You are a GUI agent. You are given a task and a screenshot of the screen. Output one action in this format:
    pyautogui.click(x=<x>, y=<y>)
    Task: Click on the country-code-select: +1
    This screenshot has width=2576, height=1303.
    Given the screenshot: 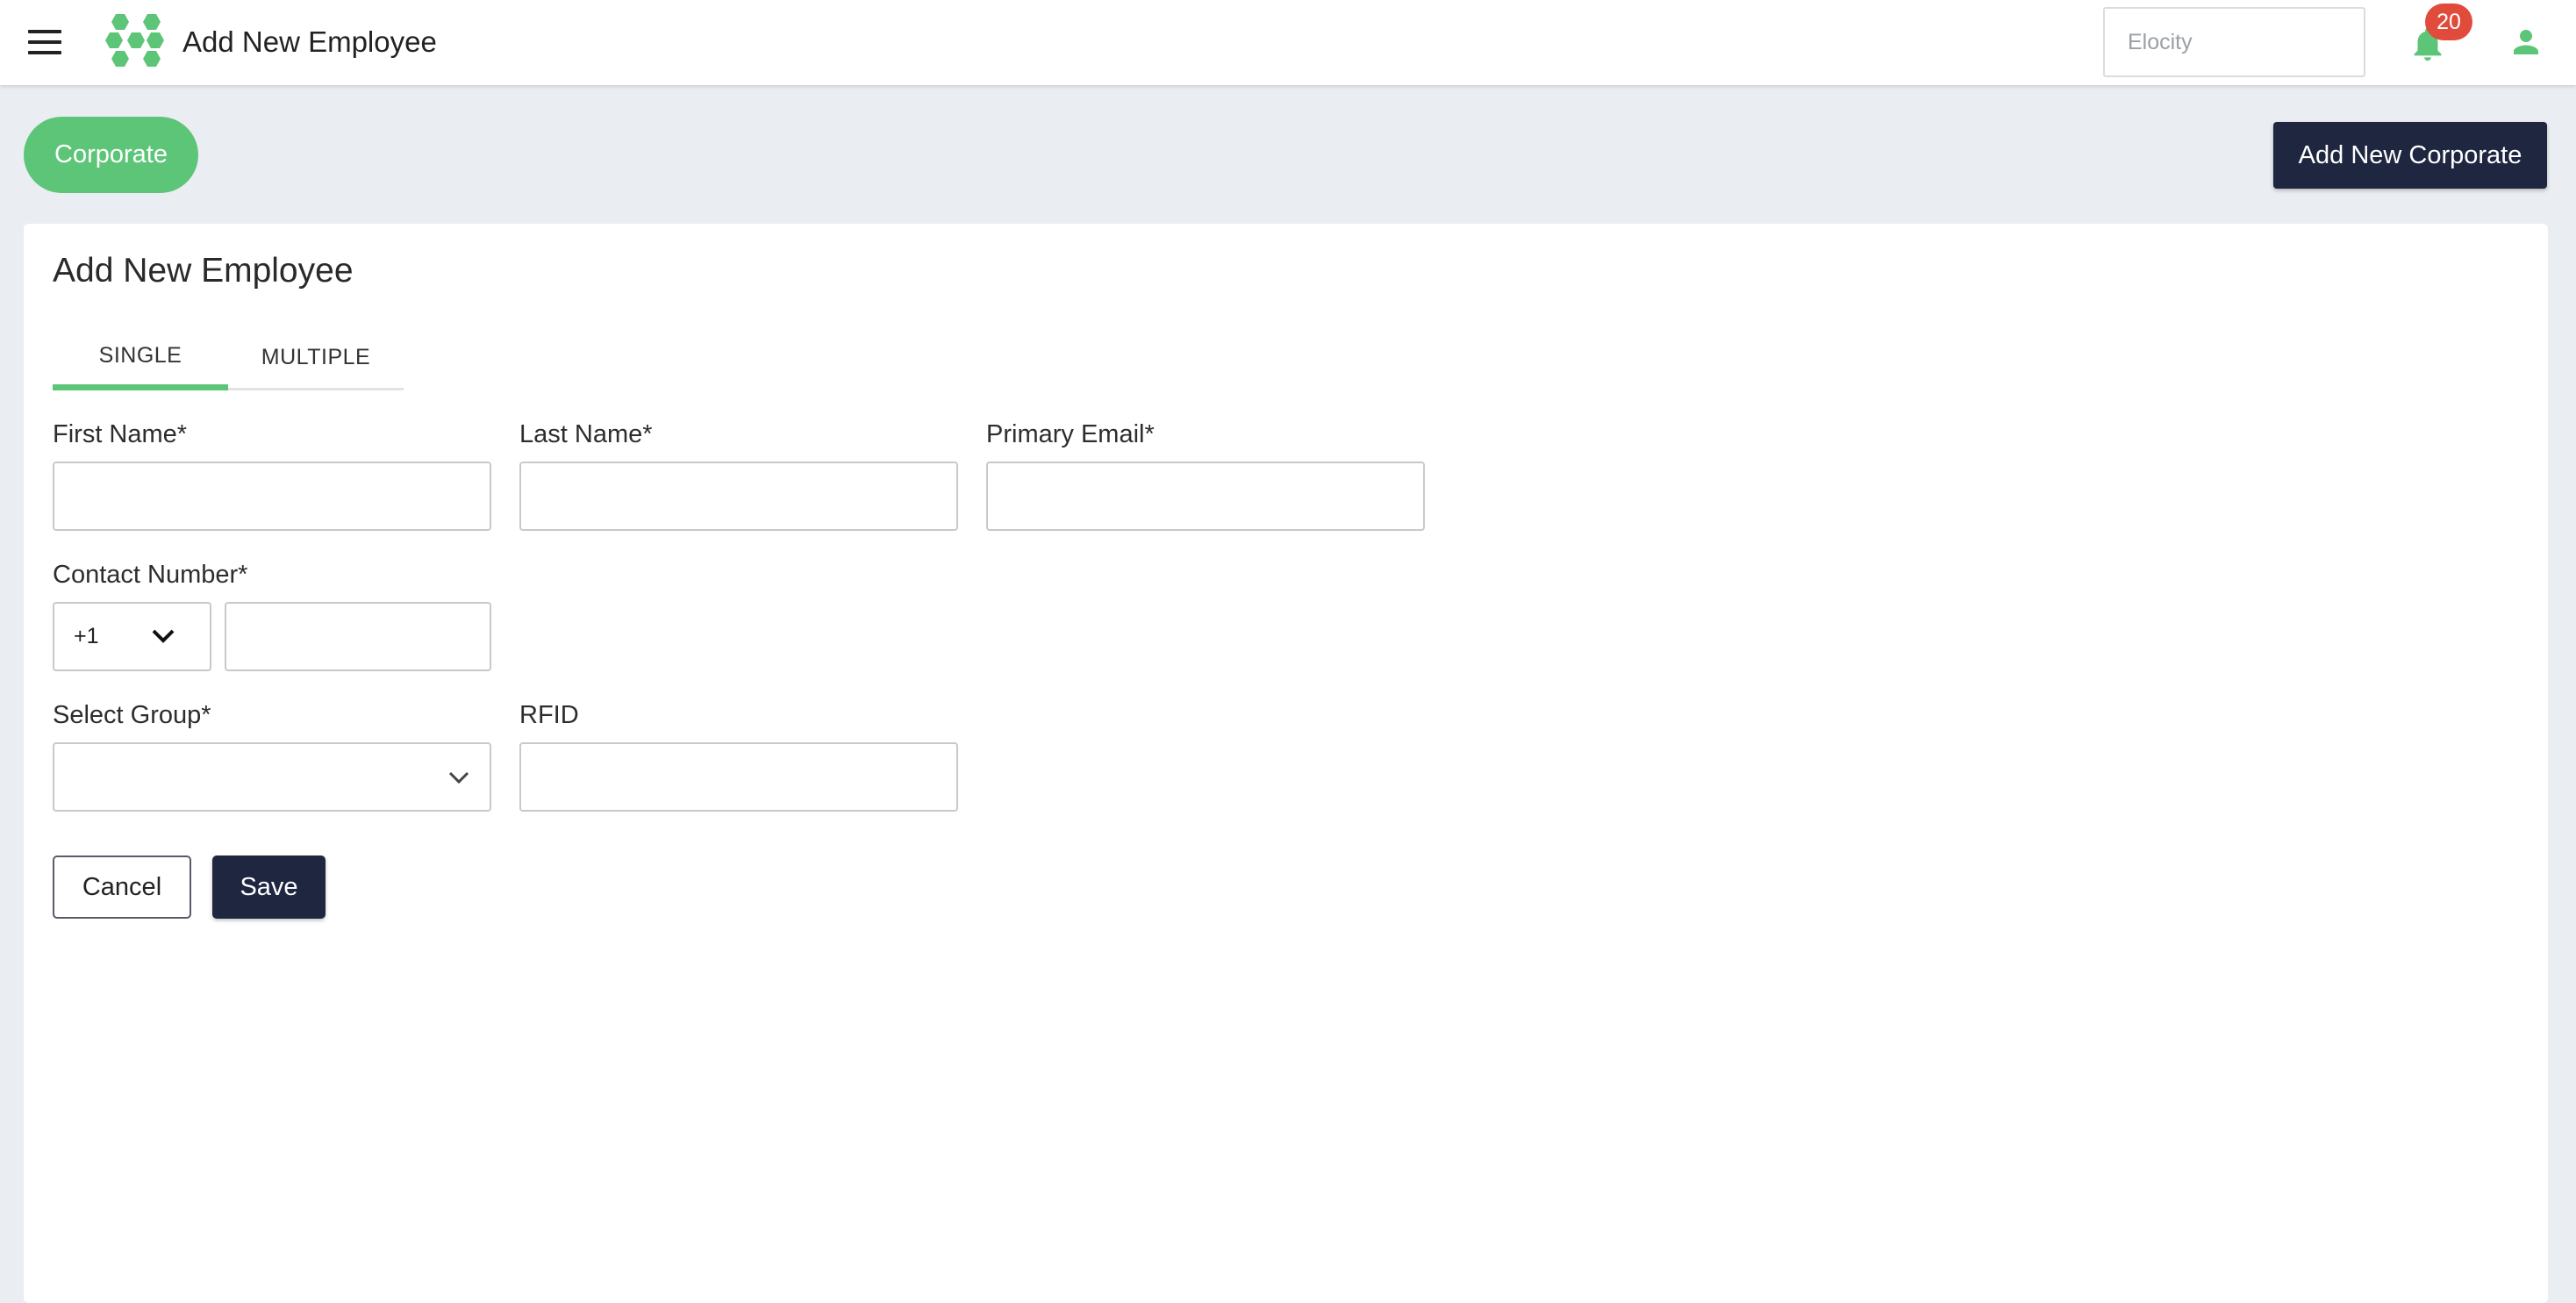 What is the action you would take?
    pyautogui.click(x=132, y=637)
    